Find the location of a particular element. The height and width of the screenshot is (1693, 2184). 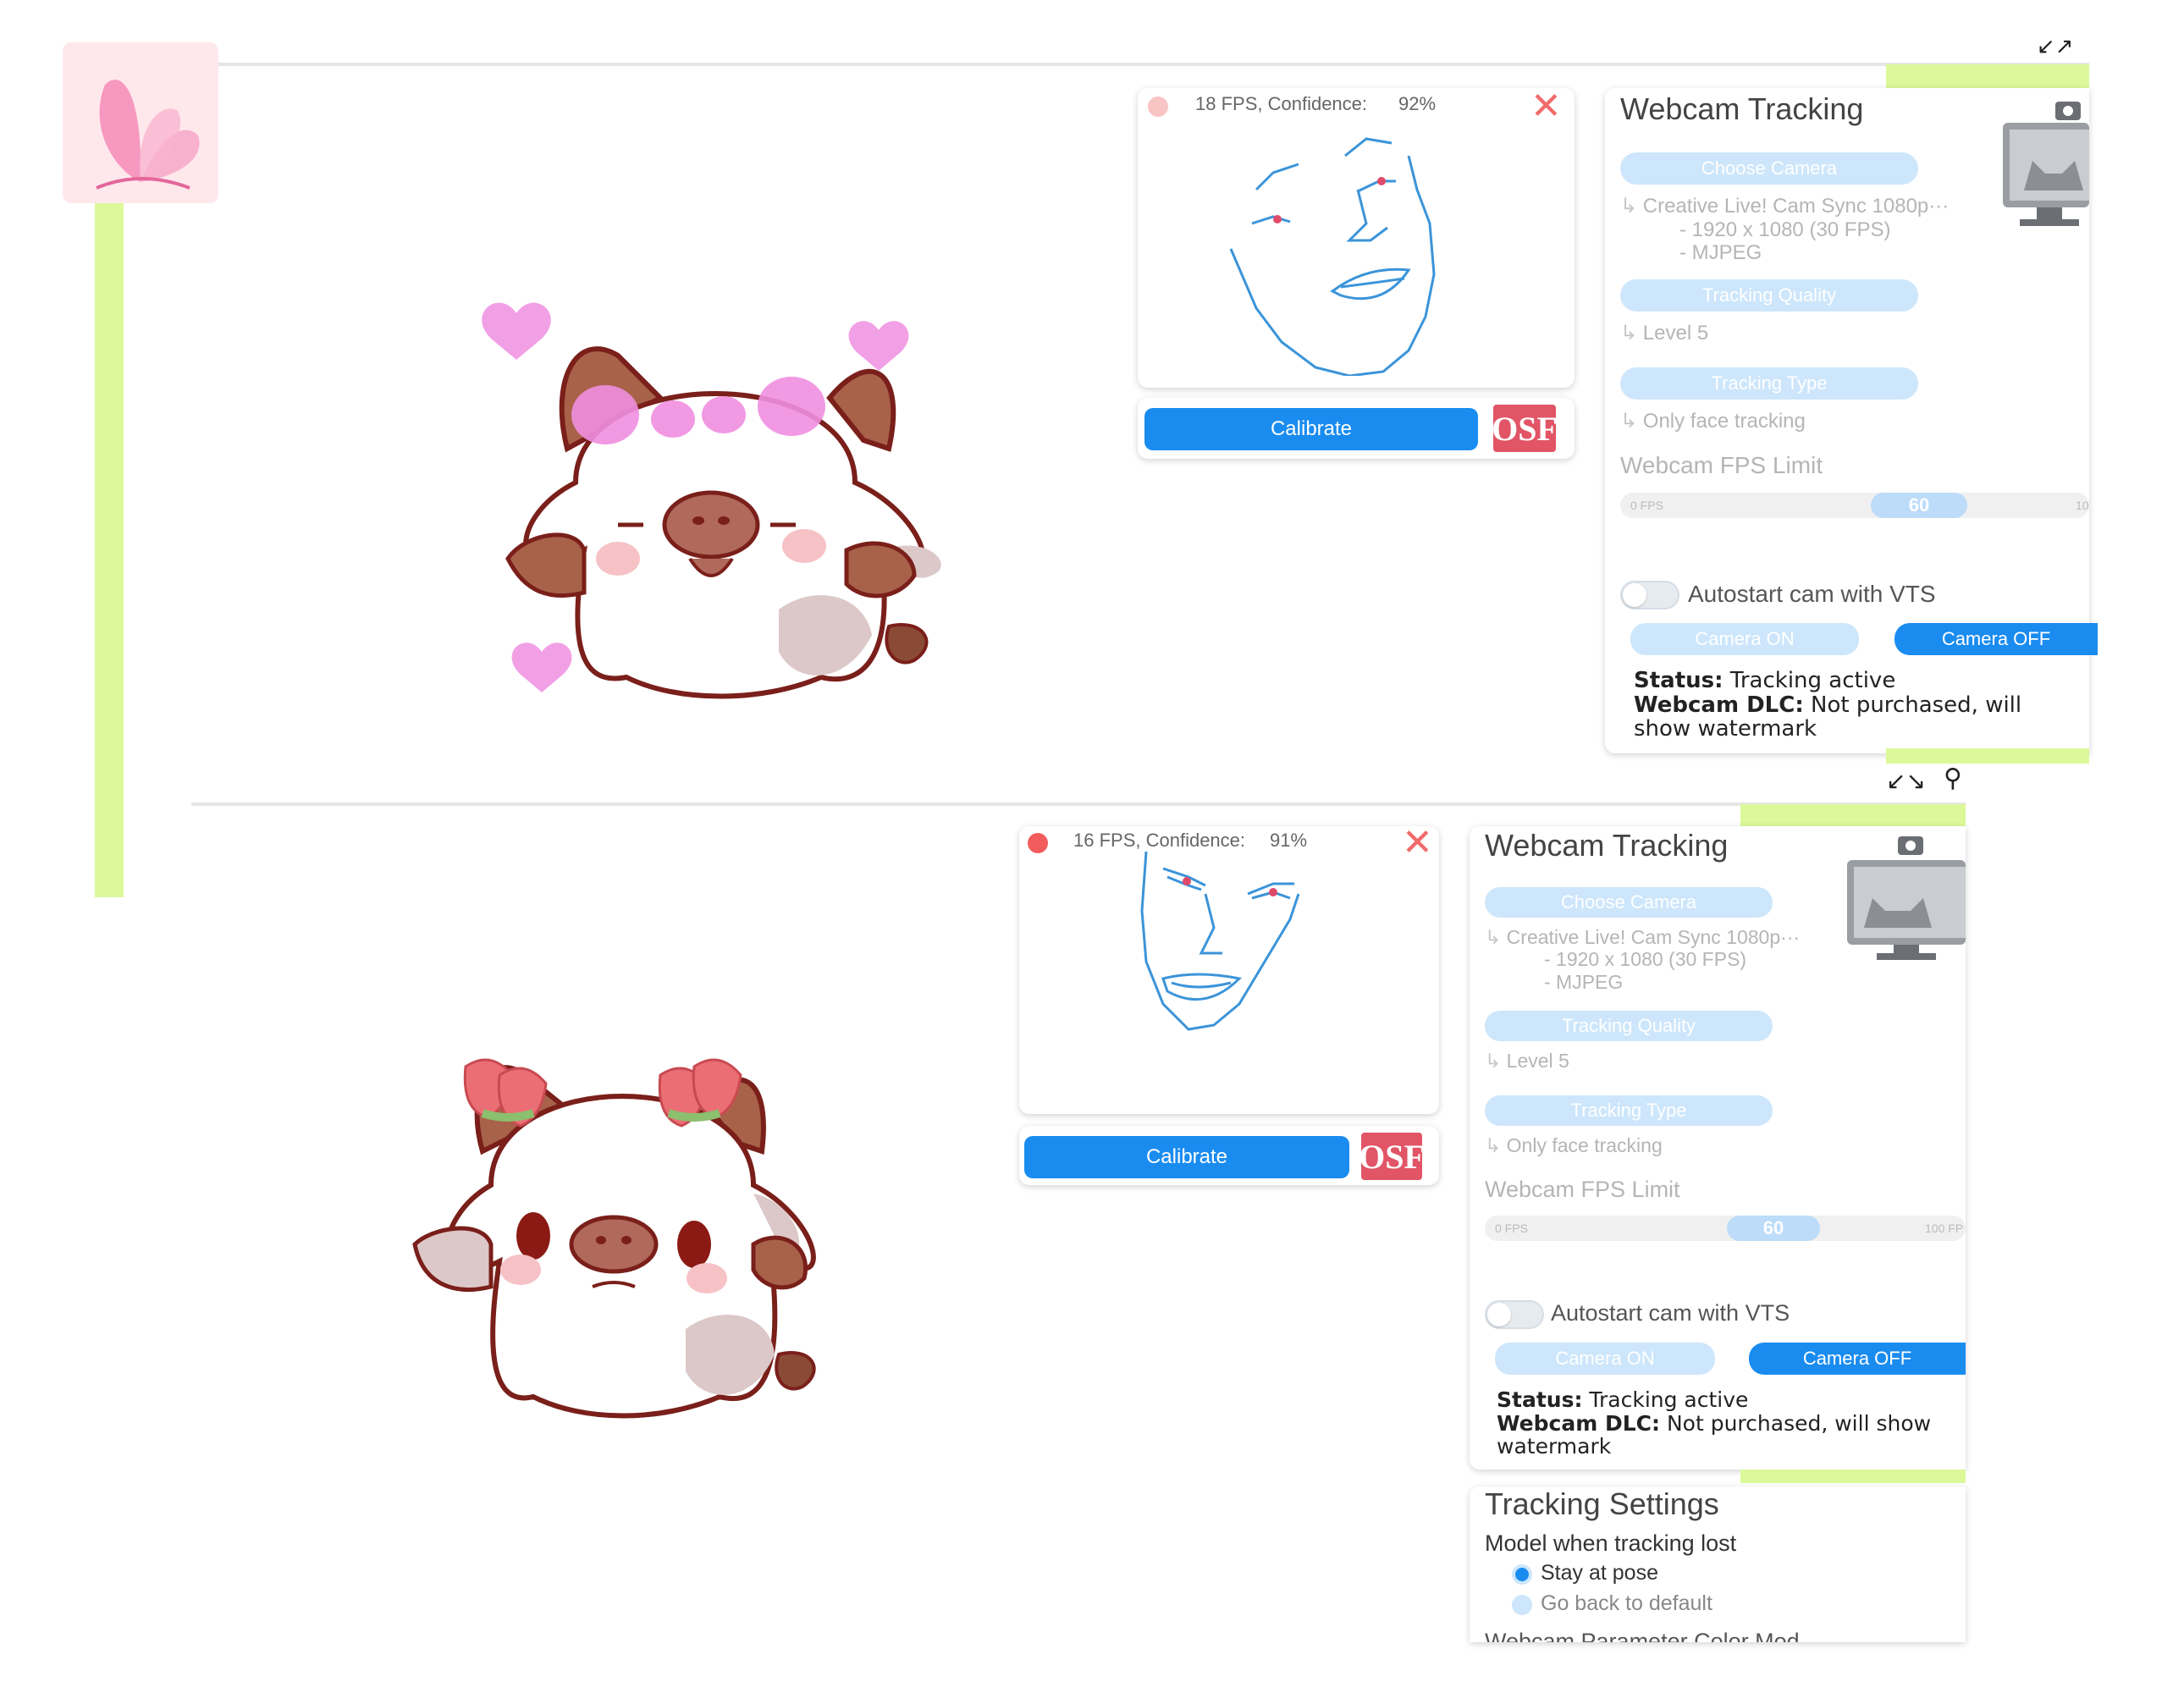

avatar-model-top is located at coordinates (711, 499).